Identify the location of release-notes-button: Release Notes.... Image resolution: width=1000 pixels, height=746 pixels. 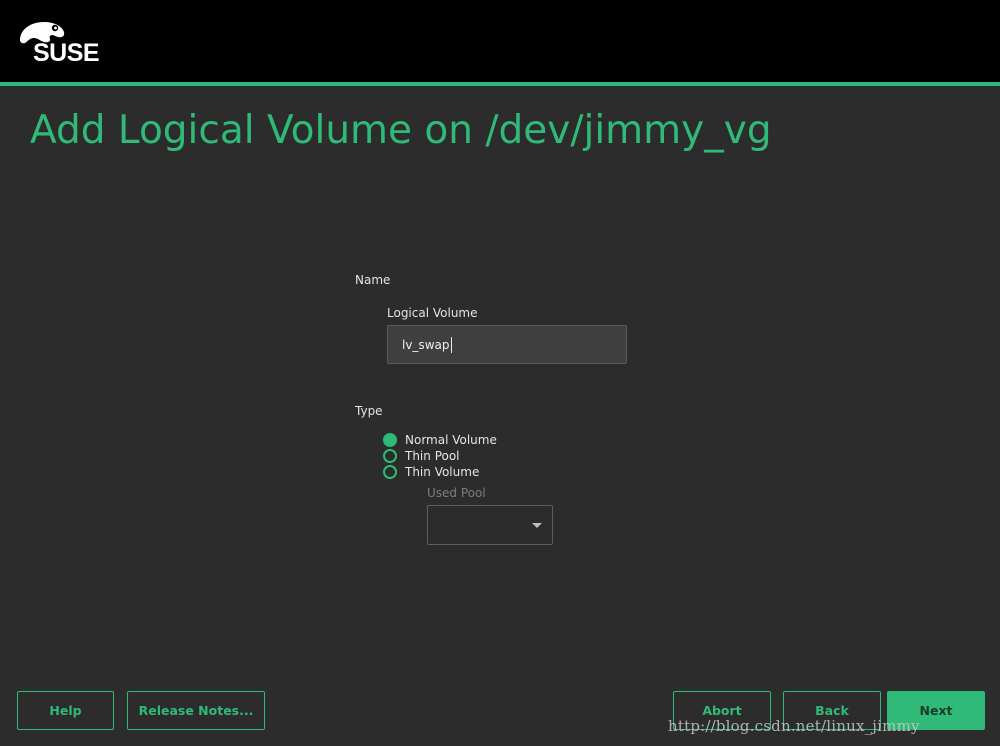
(196, 710).